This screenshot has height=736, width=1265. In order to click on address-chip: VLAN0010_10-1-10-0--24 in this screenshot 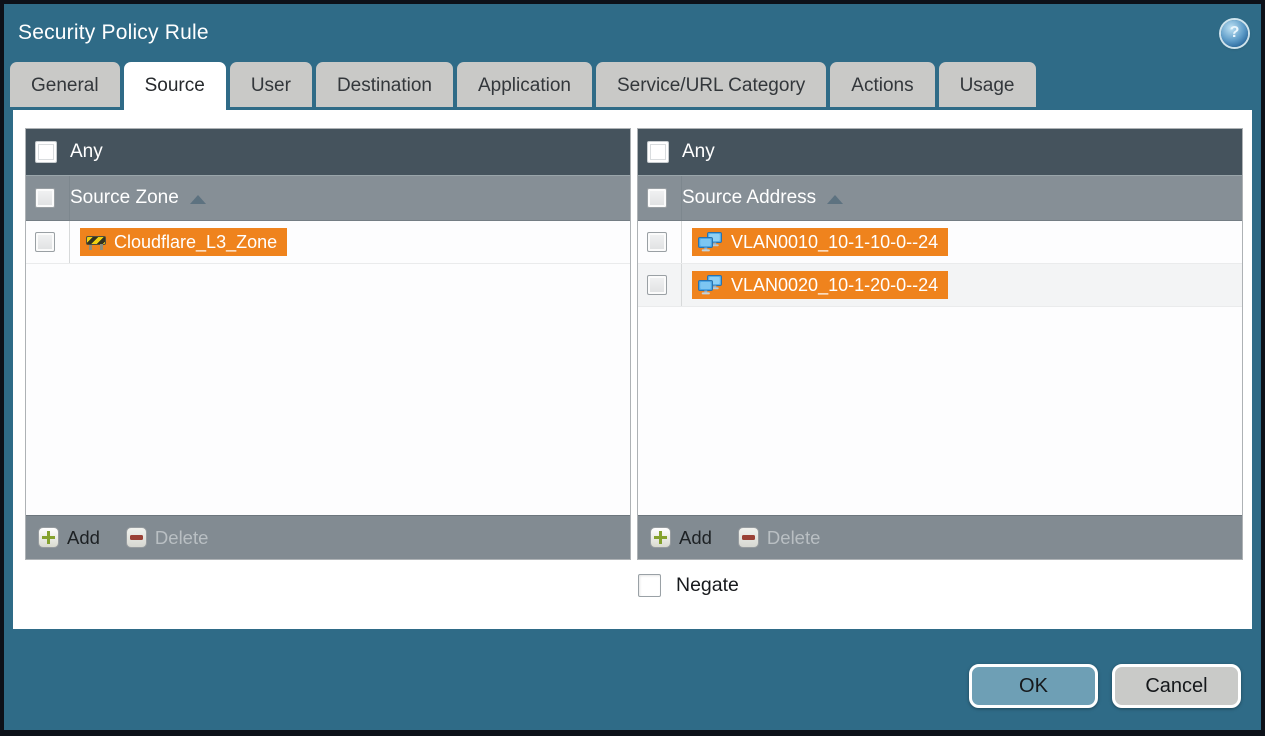, I will do `click(820, 242)`.